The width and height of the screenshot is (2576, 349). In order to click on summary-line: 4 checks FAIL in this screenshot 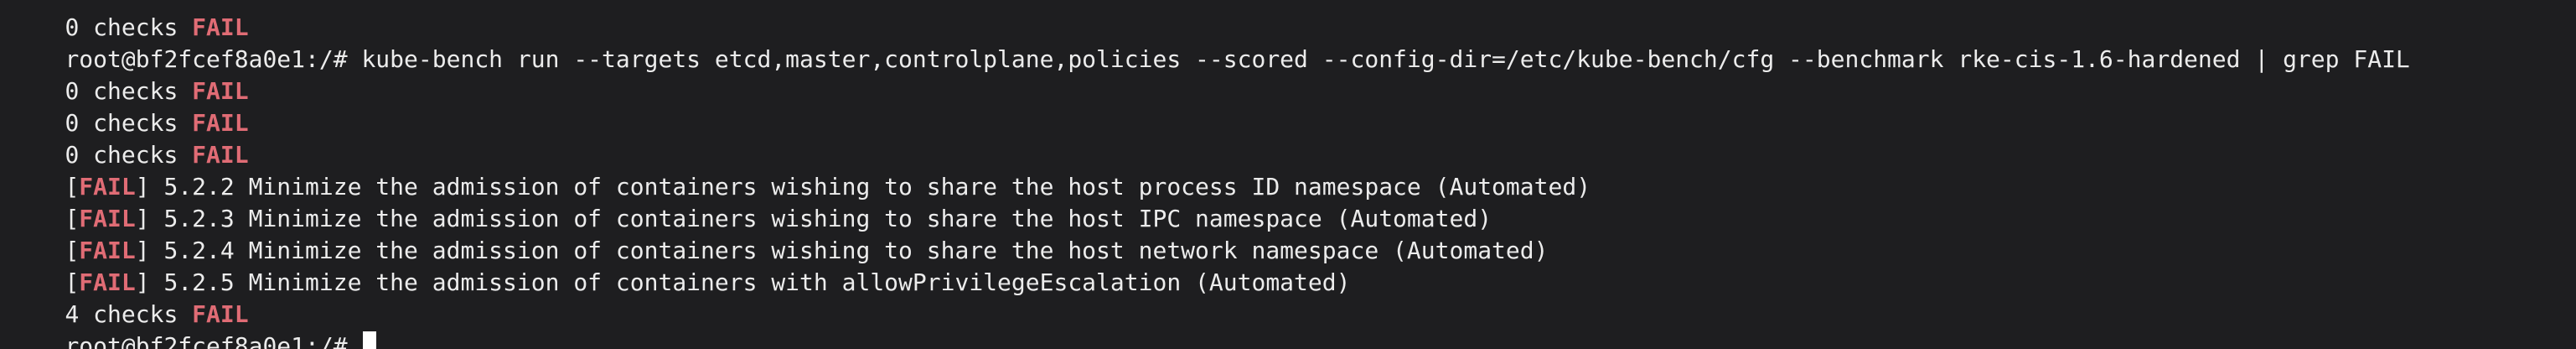, I will do `click(128, 297)`.